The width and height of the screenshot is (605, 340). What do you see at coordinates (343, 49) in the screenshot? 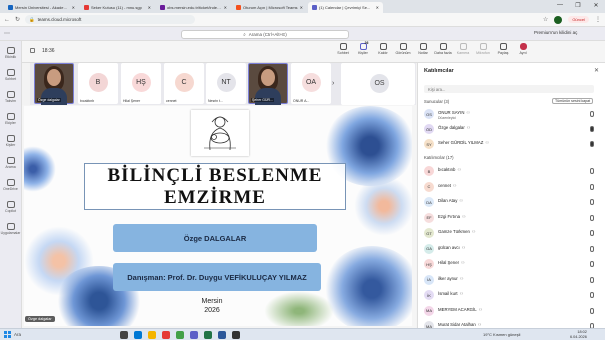
I see `toolbar-sohbet-button: Sohbet` at bounding box center [343, 49].